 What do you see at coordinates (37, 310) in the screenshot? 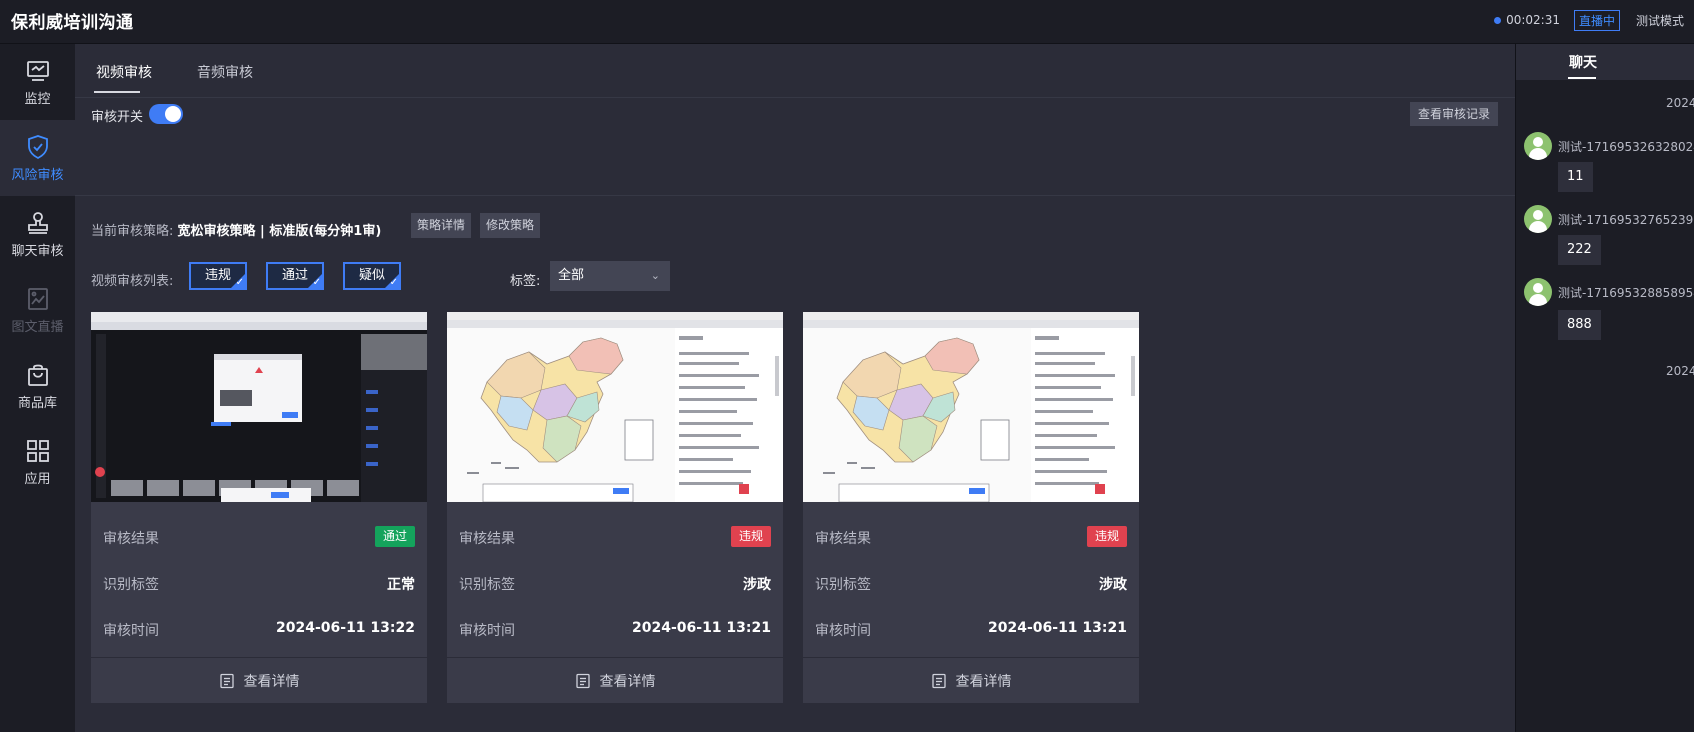
I see `sidebar-item-image-live: 图文直播` at bounding box center [37, 310].